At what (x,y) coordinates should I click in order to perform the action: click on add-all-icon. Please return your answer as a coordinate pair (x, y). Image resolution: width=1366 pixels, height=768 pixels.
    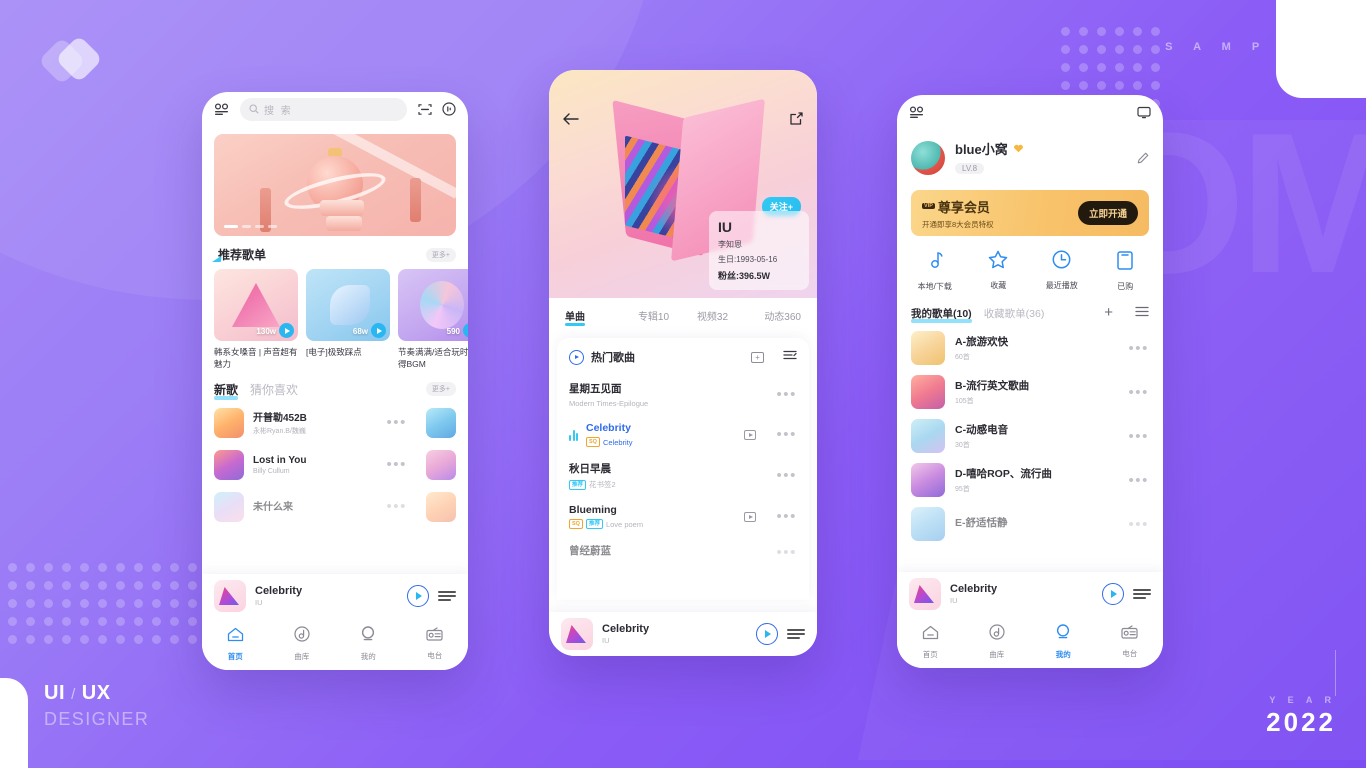
    Looking at the image, I should click on (757, 357).